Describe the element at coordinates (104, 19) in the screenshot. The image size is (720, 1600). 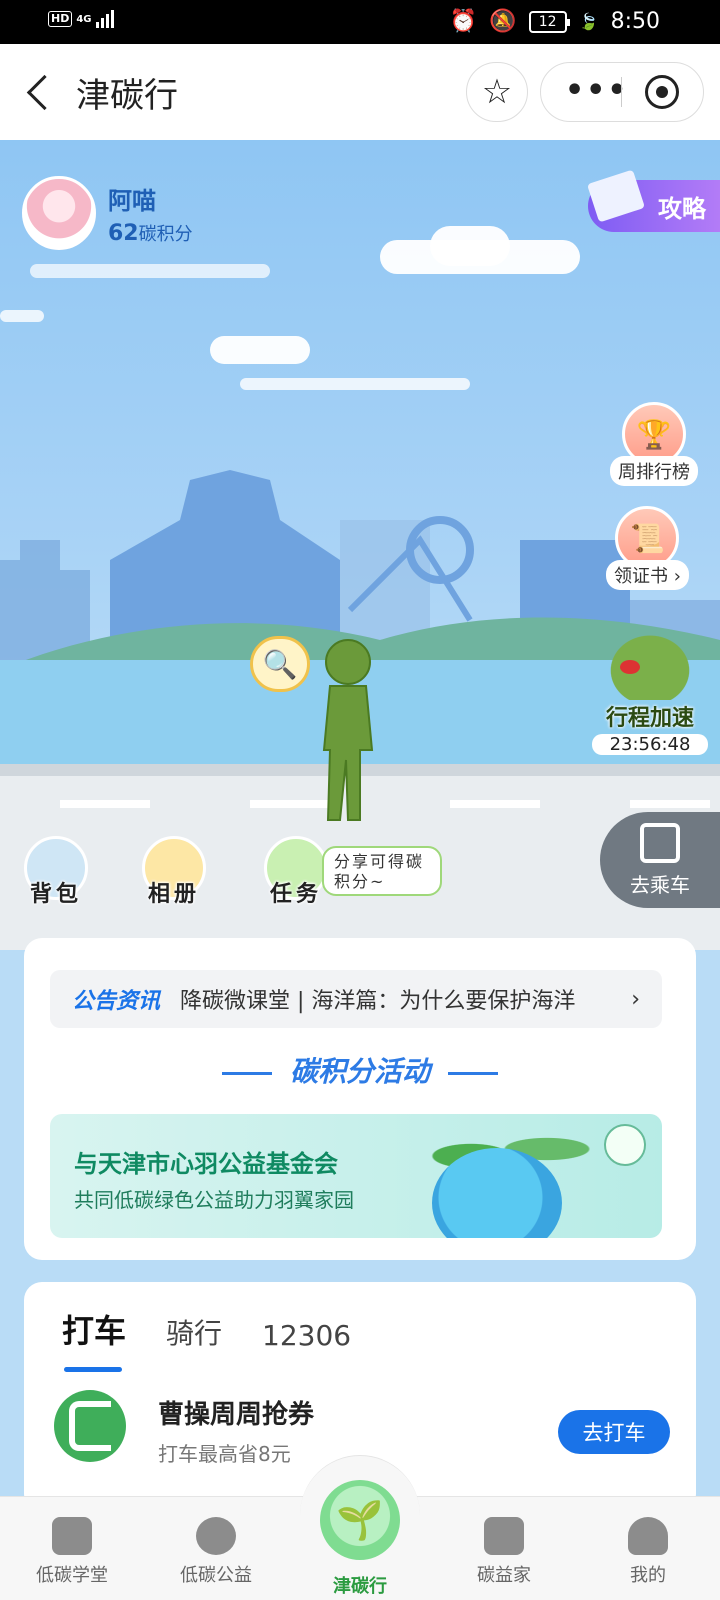
I see `signal-icon` at that location.